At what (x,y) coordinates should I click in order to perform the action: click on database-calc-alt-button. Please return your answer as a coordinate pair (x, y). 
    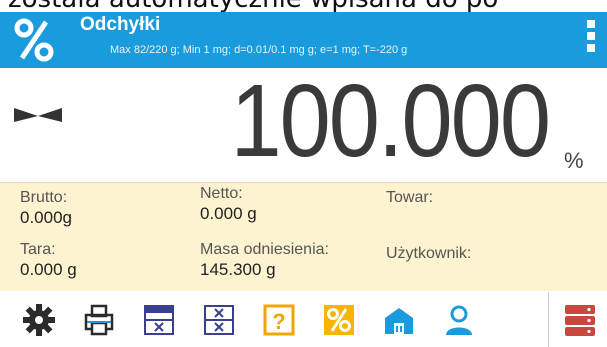
    Looking at the image, I should click on (219, 320).